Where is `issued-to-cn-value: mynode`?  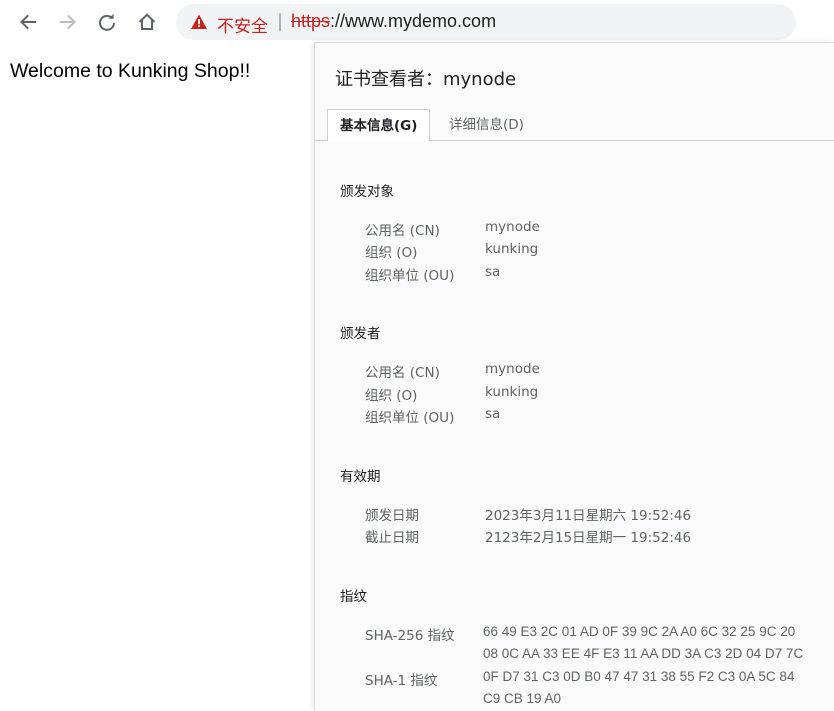 issued-to-cn-value: mynode is located at coordinates (512, 227).